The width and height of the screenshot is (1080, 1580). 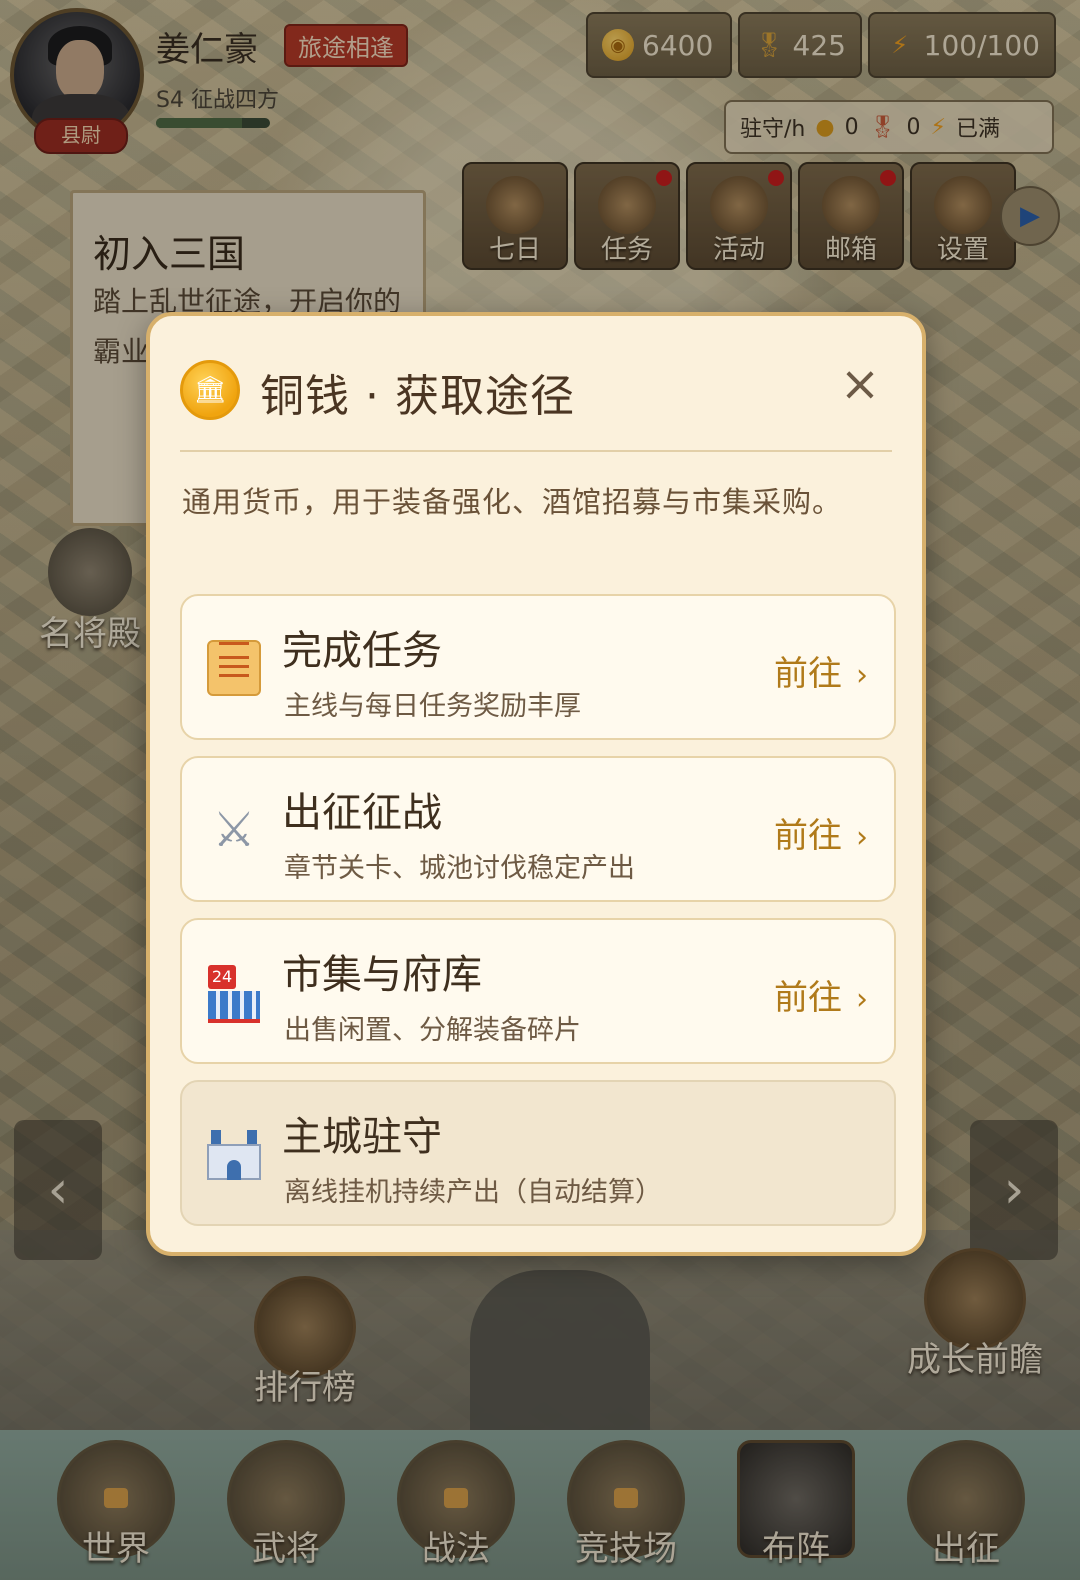 What do you see at coordinates (417, 396) in the screenshot?
I see `dialog-title: 铜钱 · 获取途径` at bounding box center [417, 396].